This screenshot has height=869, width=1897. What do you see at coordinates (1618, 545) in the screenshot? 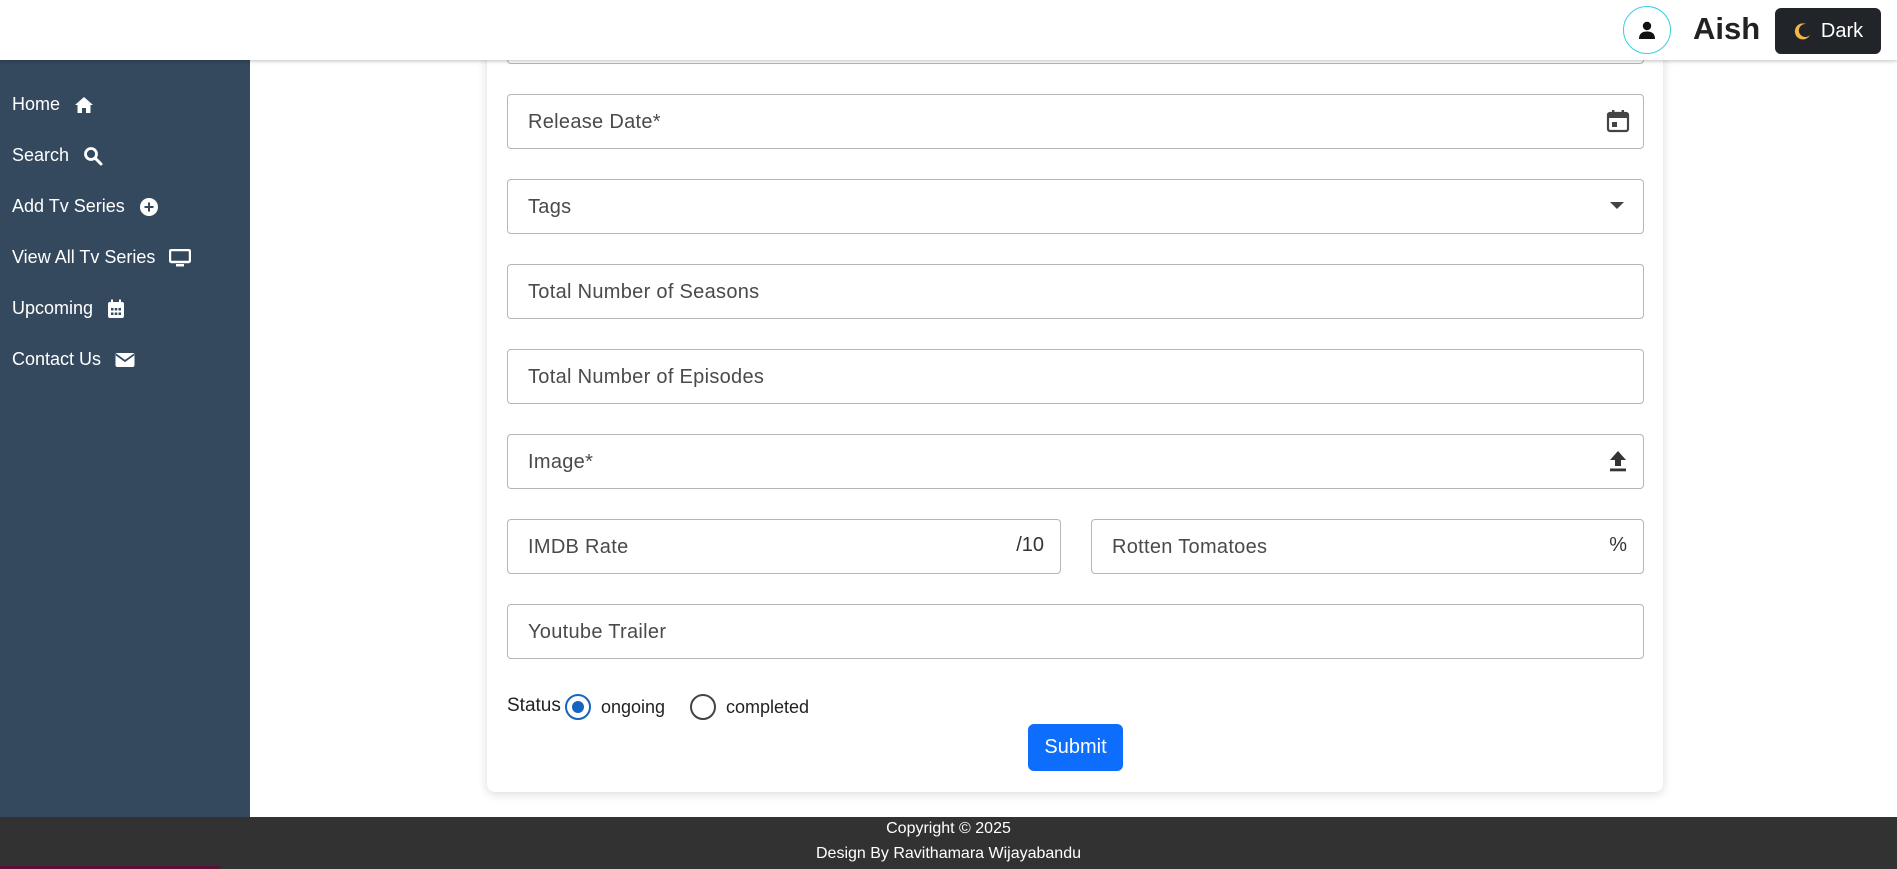
I see `rotten-tomatoes-suffix: %` at bounding box center [1618, 545].